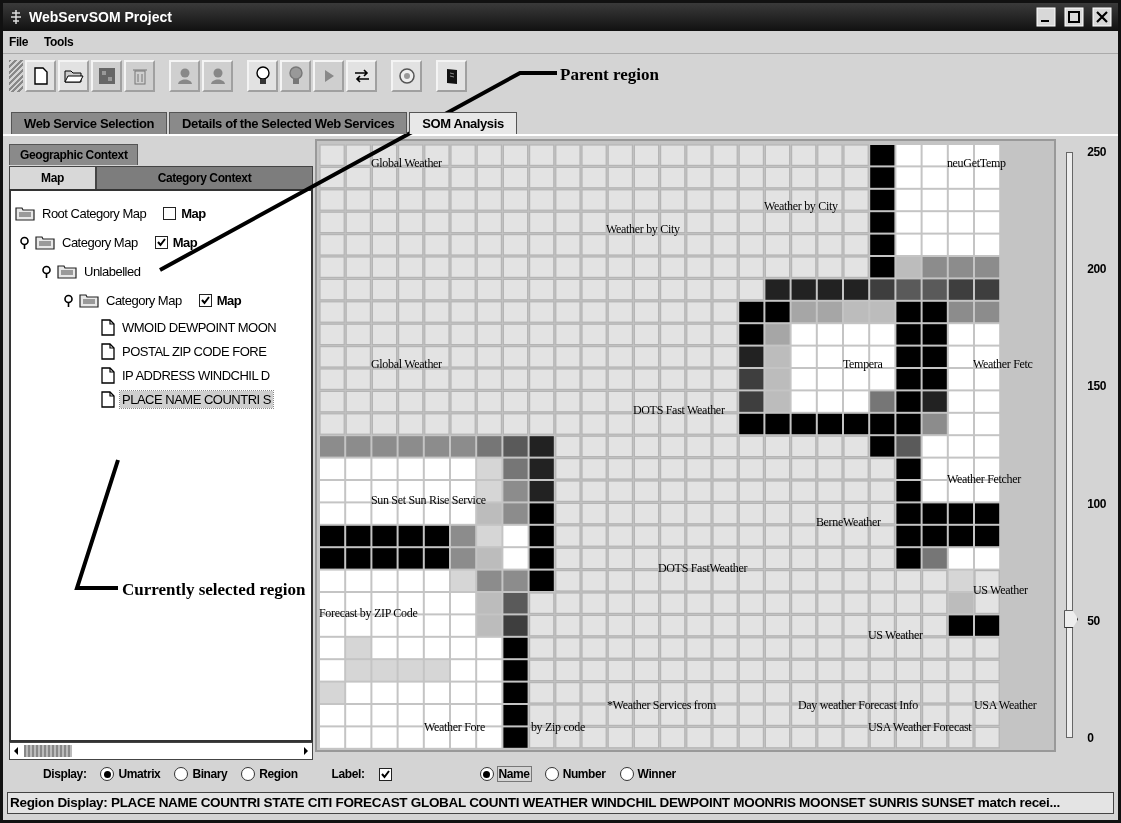  I want to click on tab: SOM Analysis, so click(463, 123).